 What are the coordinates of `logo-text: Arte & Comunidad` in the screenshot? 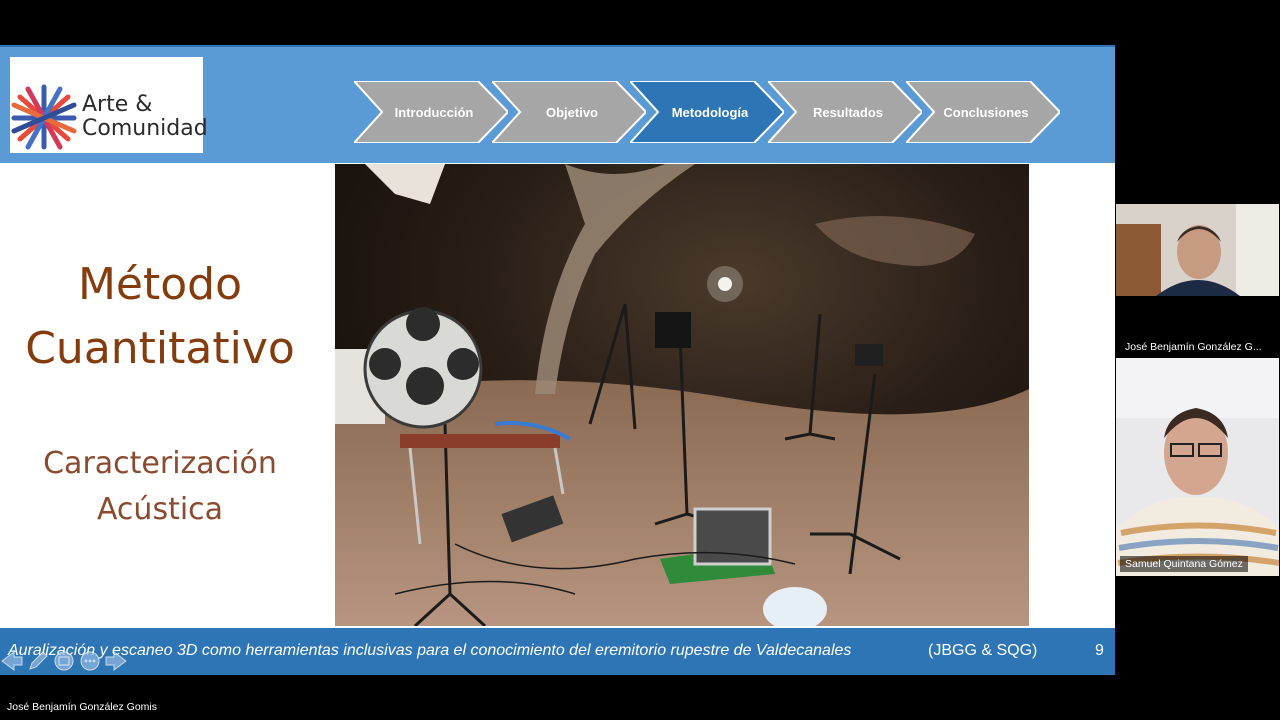 It's located at (145, 117).